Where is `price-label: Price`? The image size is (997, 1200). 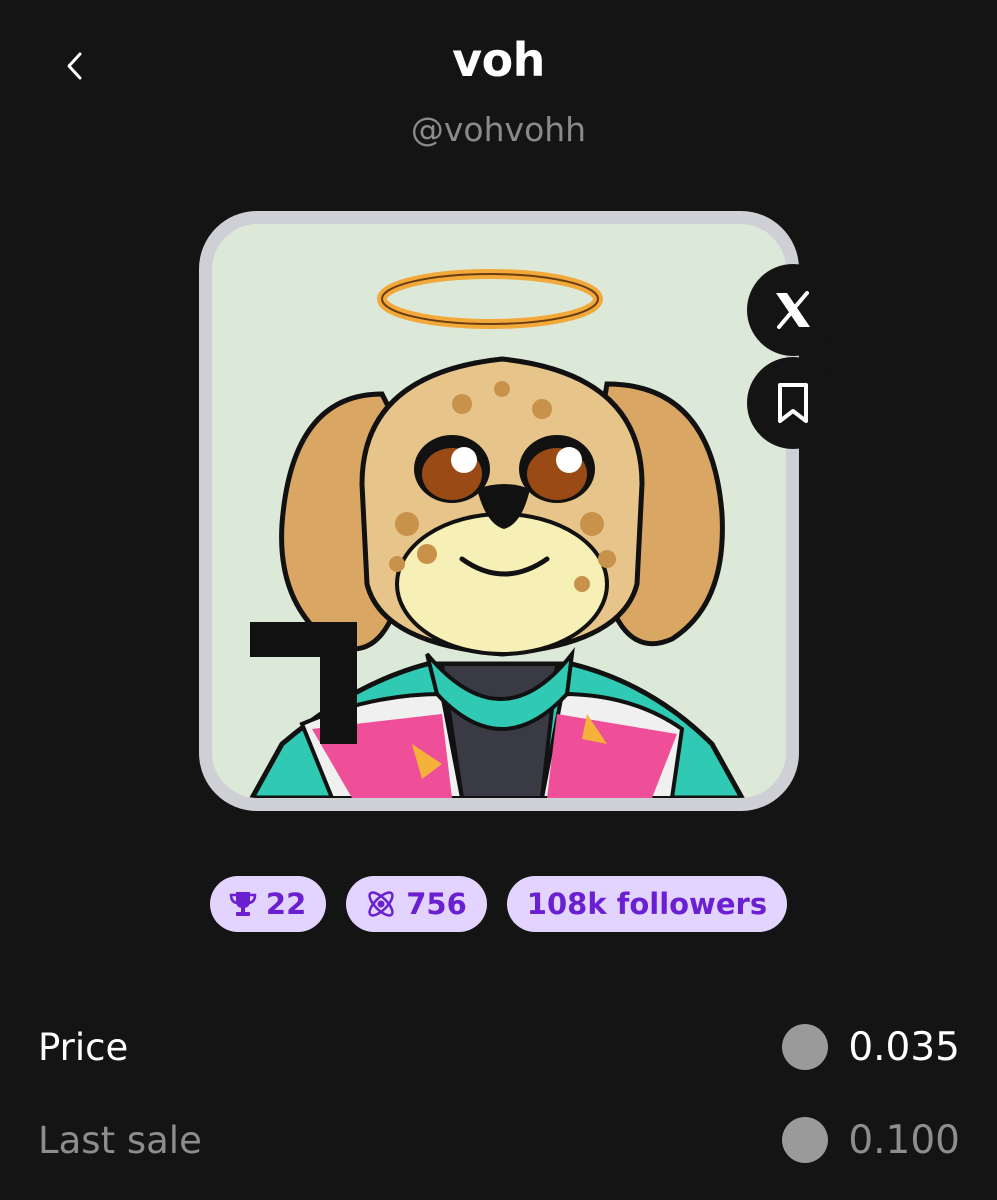 price-label: Price is located at coordinates (83, 1047).